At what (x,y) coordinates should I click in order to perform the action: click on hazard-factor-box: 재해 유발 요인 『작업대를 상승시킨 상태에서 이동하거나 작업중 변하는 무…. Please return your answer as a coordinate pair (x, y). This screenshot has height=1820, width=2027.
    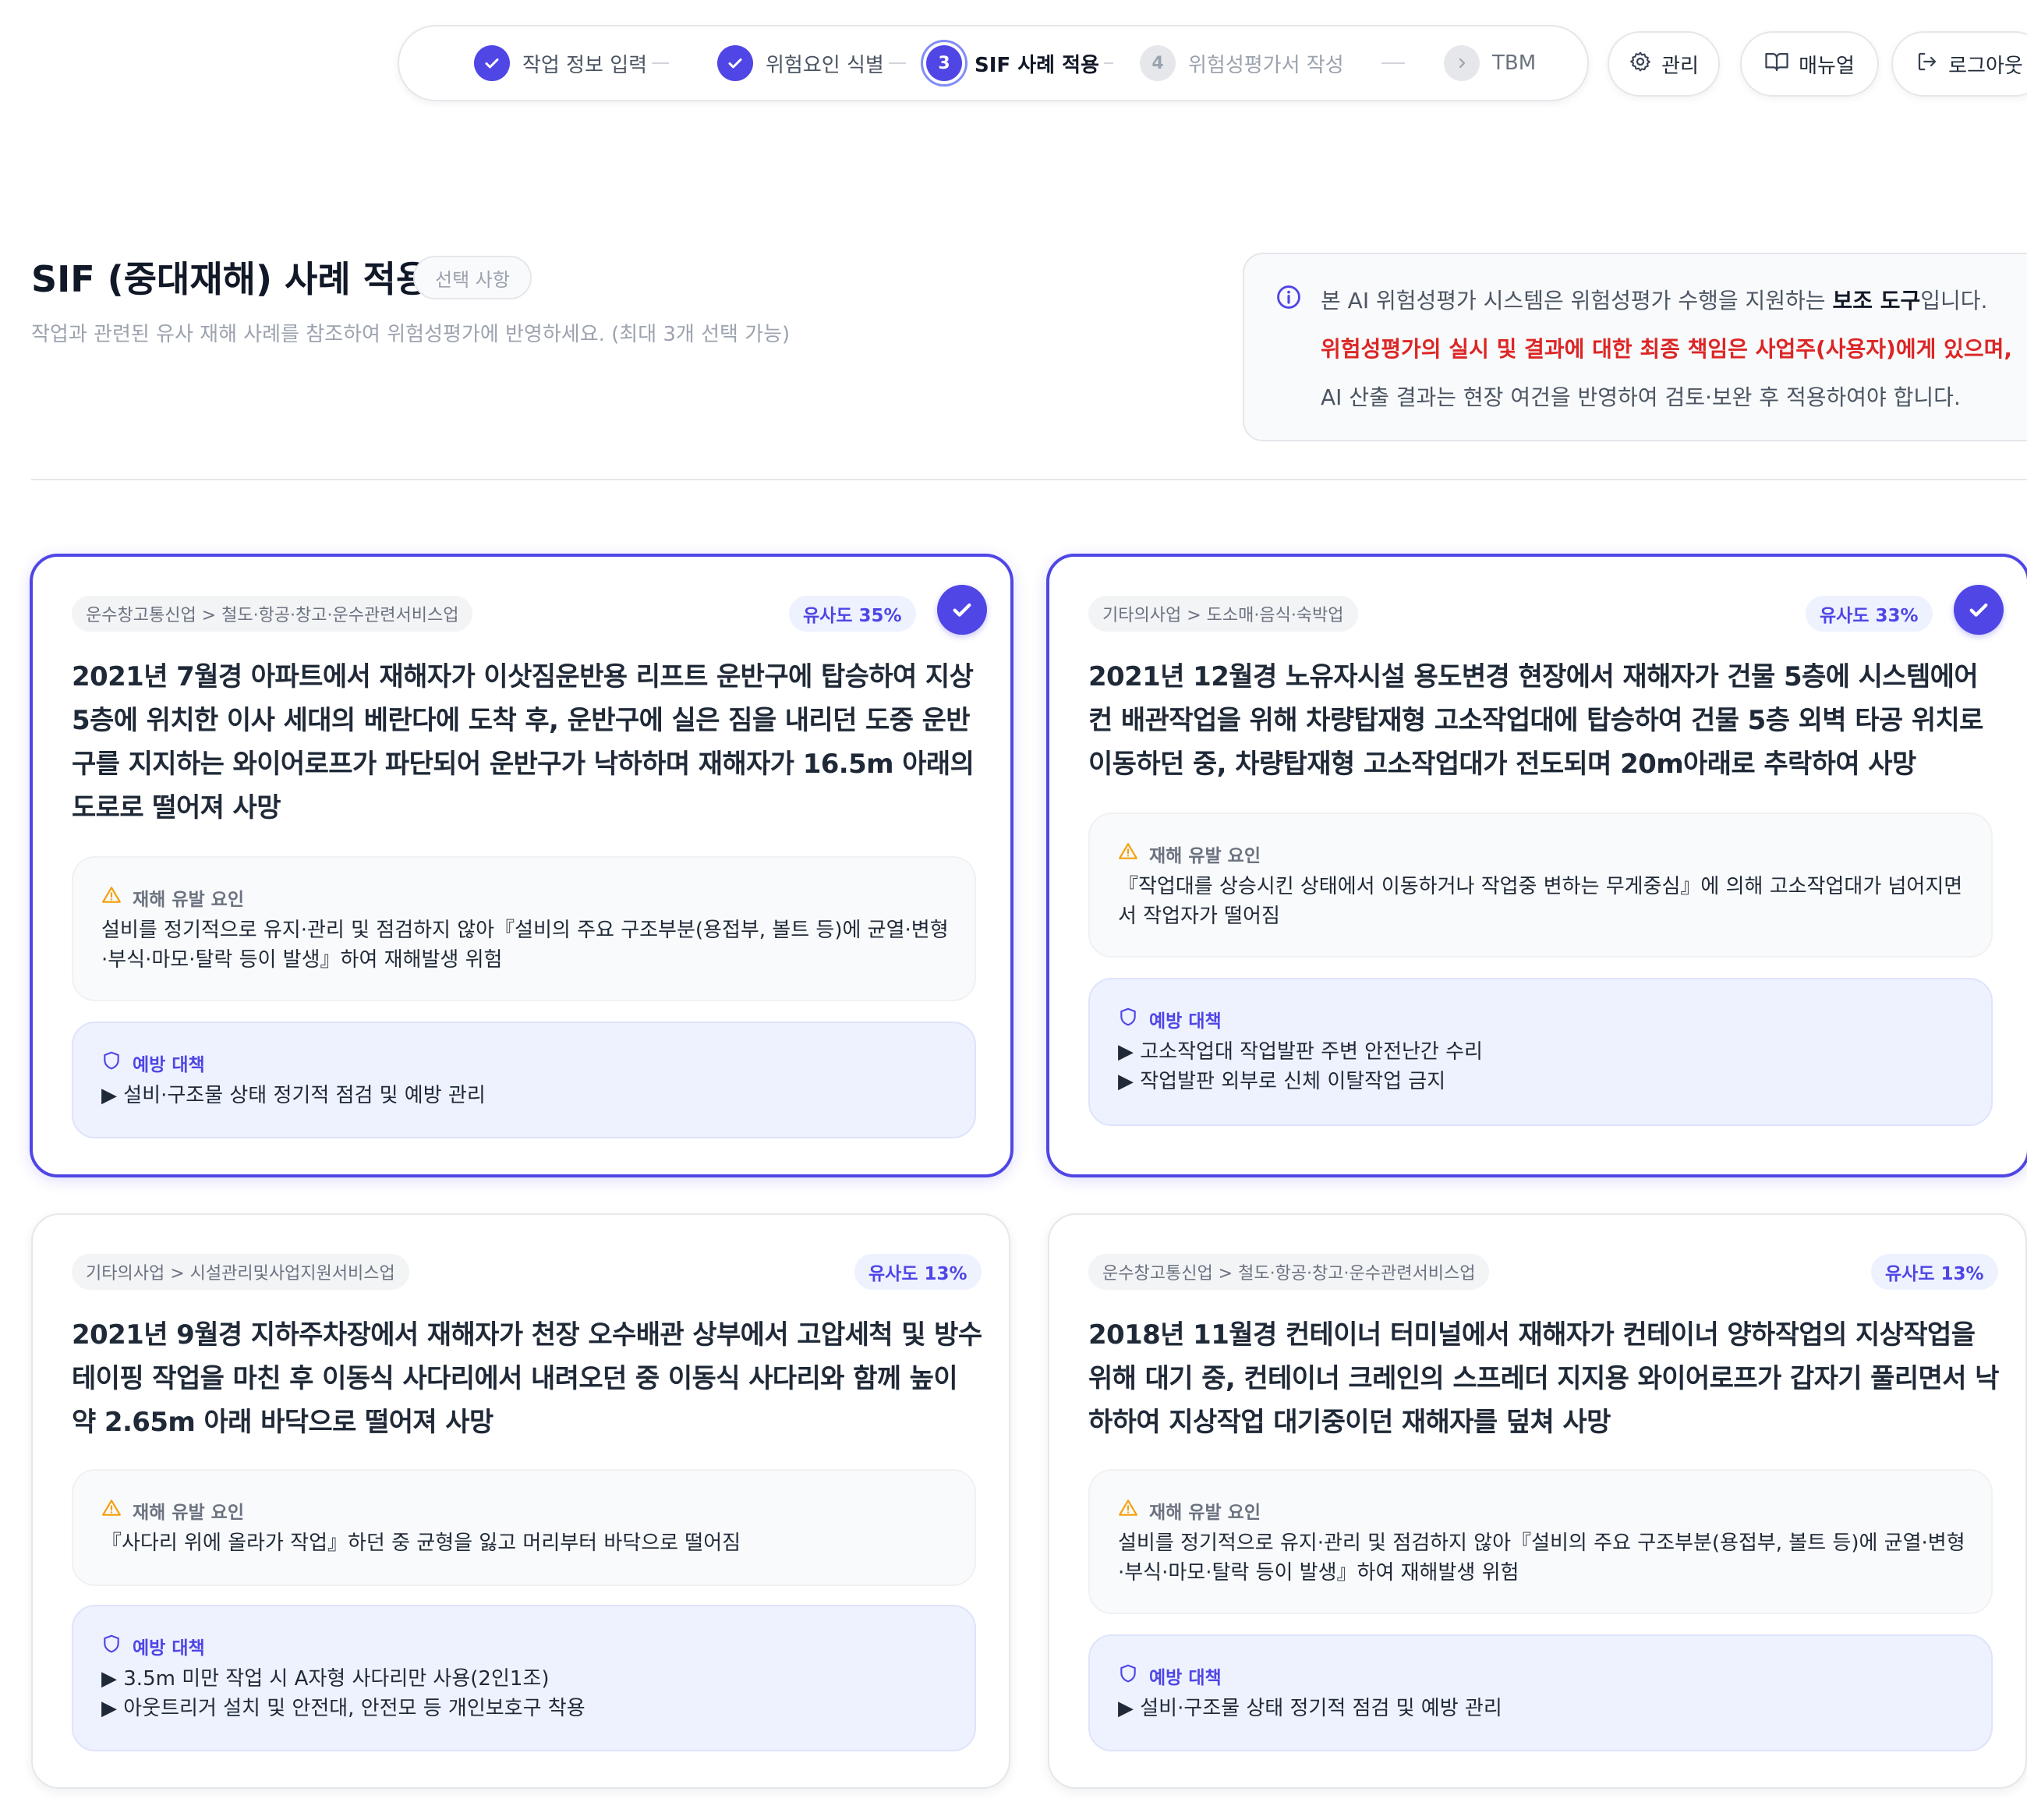
    Looking at the image, I should click on (1540, 886).